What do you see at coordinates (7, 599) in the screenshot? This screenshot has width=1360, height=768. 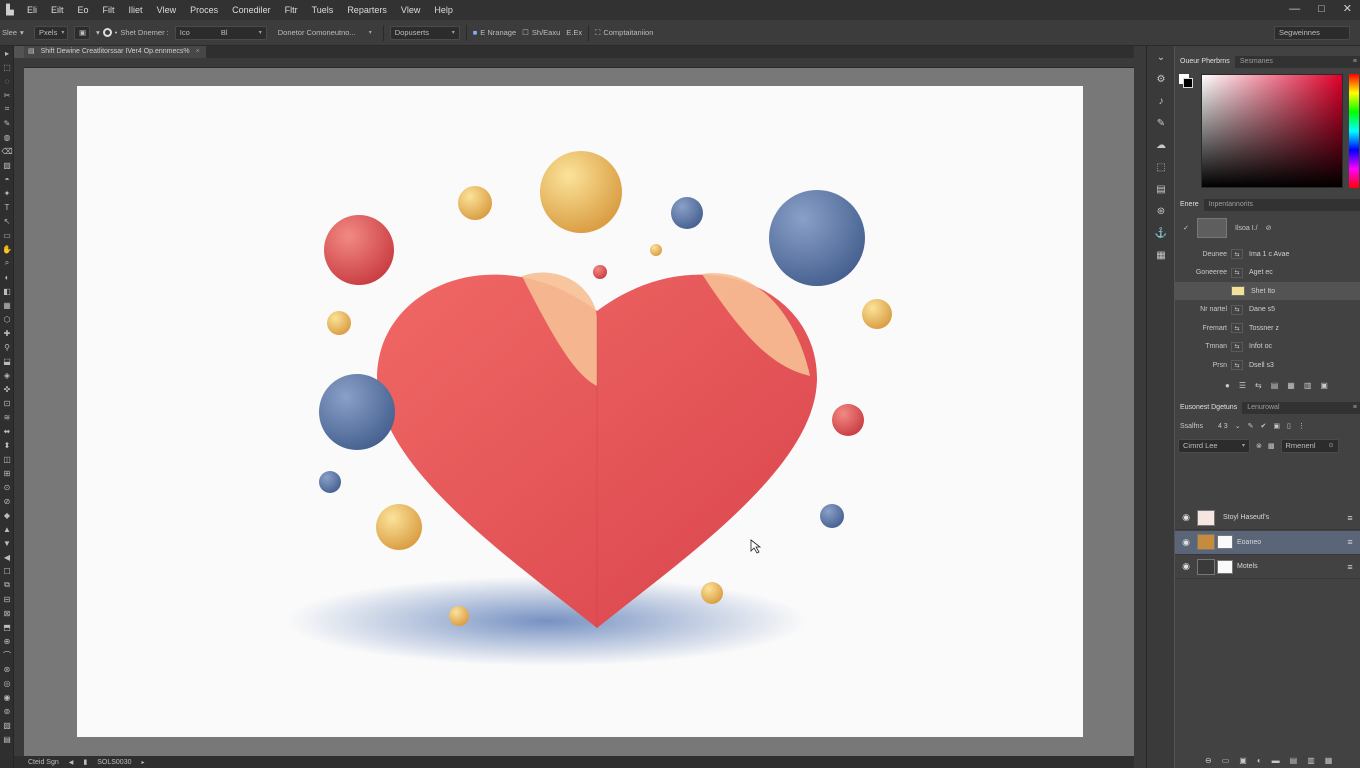 I see `tool-icon: ⊟` at bounding box center [7, 599].